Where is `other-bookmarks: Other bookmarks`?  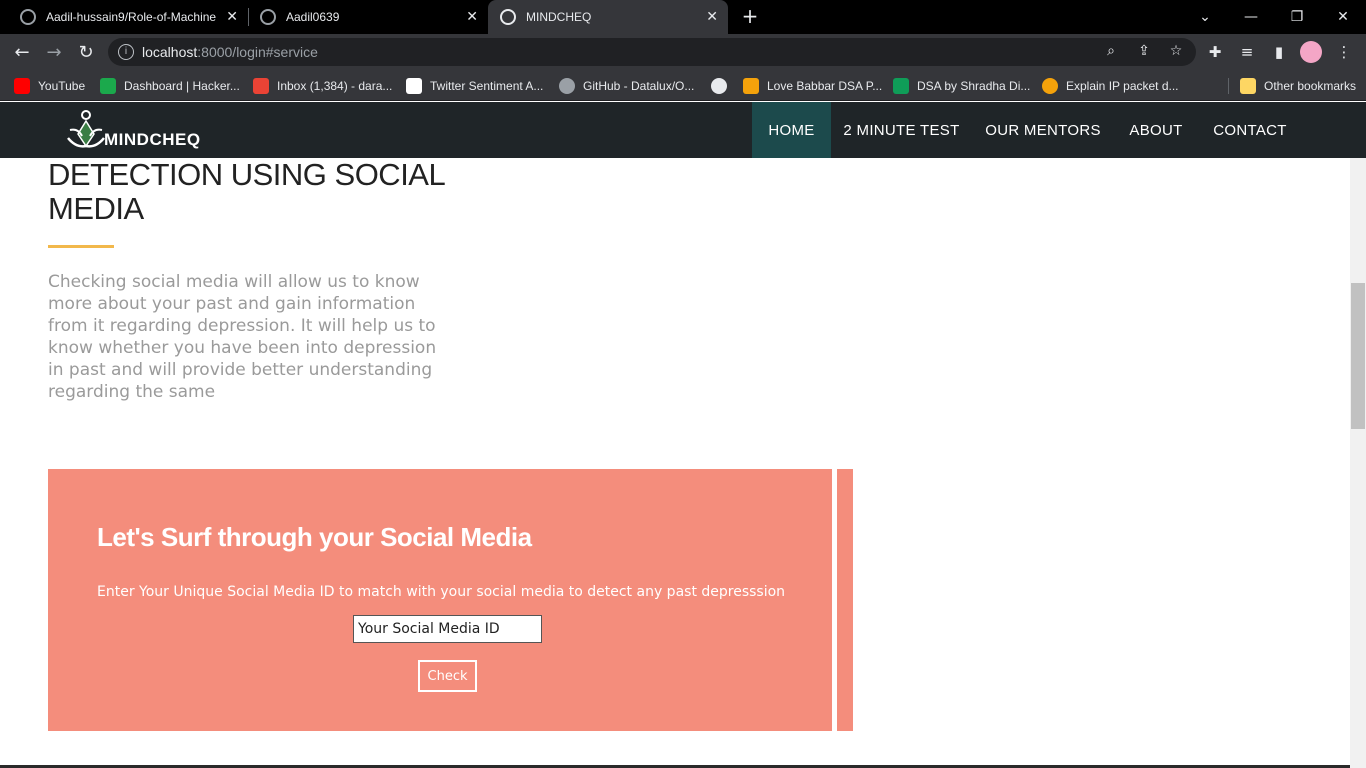 other-bookmarks: Other bookmarks is located at coordinates (1298, 86).